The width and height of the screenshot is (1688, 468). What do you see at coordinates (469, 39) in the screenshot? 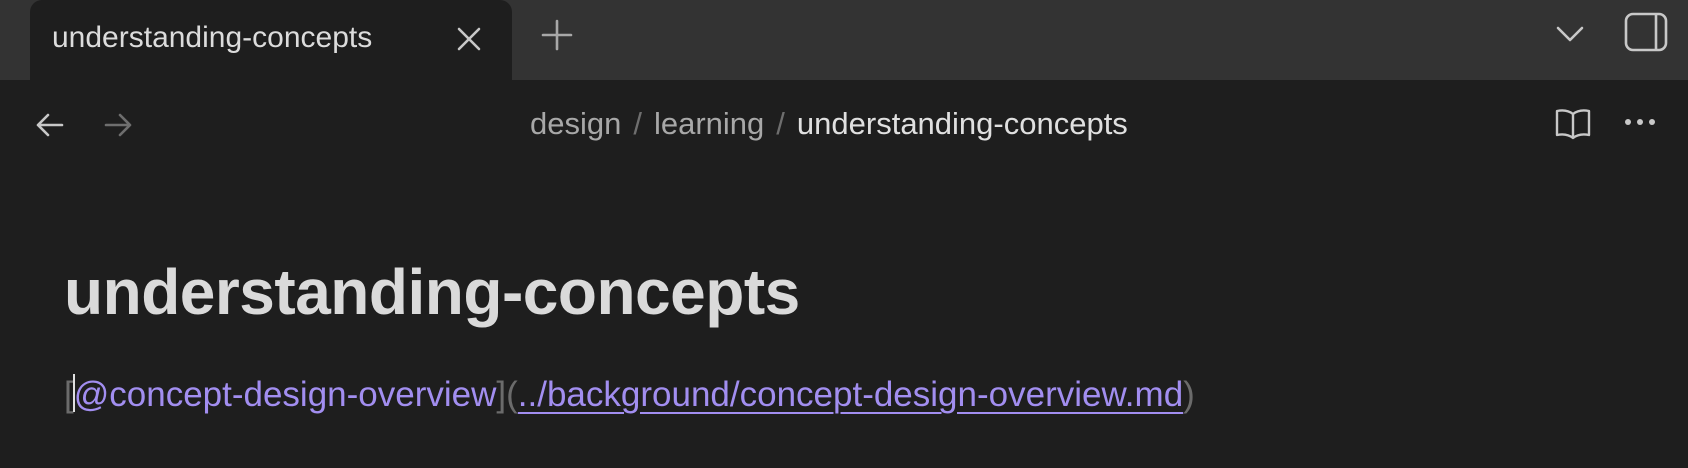
I see `close-icon` at bounding box center [469, 39].